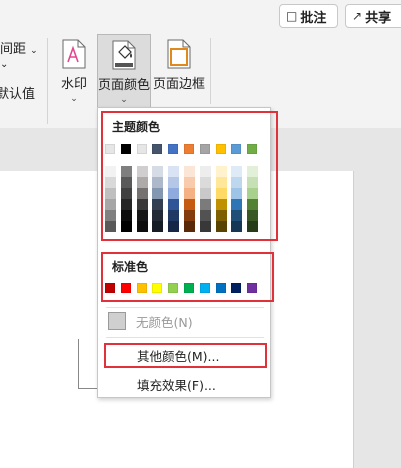 The image size is (401, 468). I want to click on page-border-icon, so click(179, 54).